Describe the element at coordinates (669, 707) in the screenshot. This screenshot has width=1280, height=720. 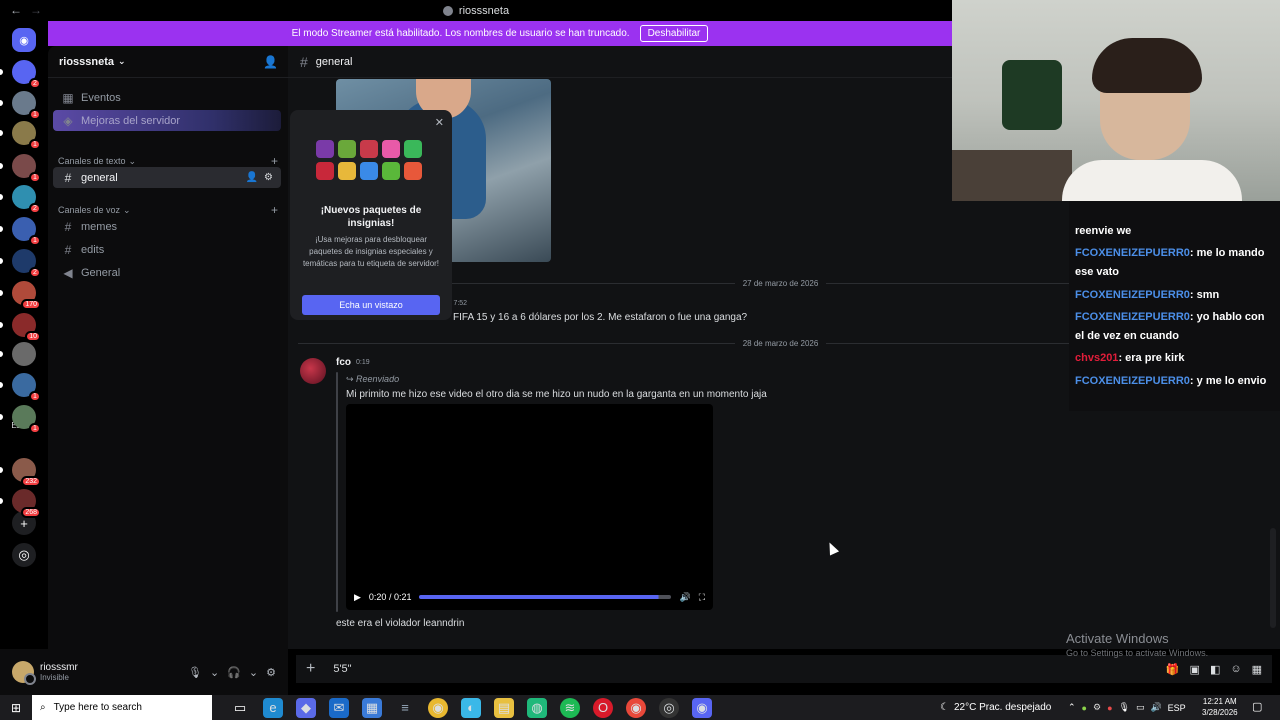
I see `obs-icon: ◎` at that location.